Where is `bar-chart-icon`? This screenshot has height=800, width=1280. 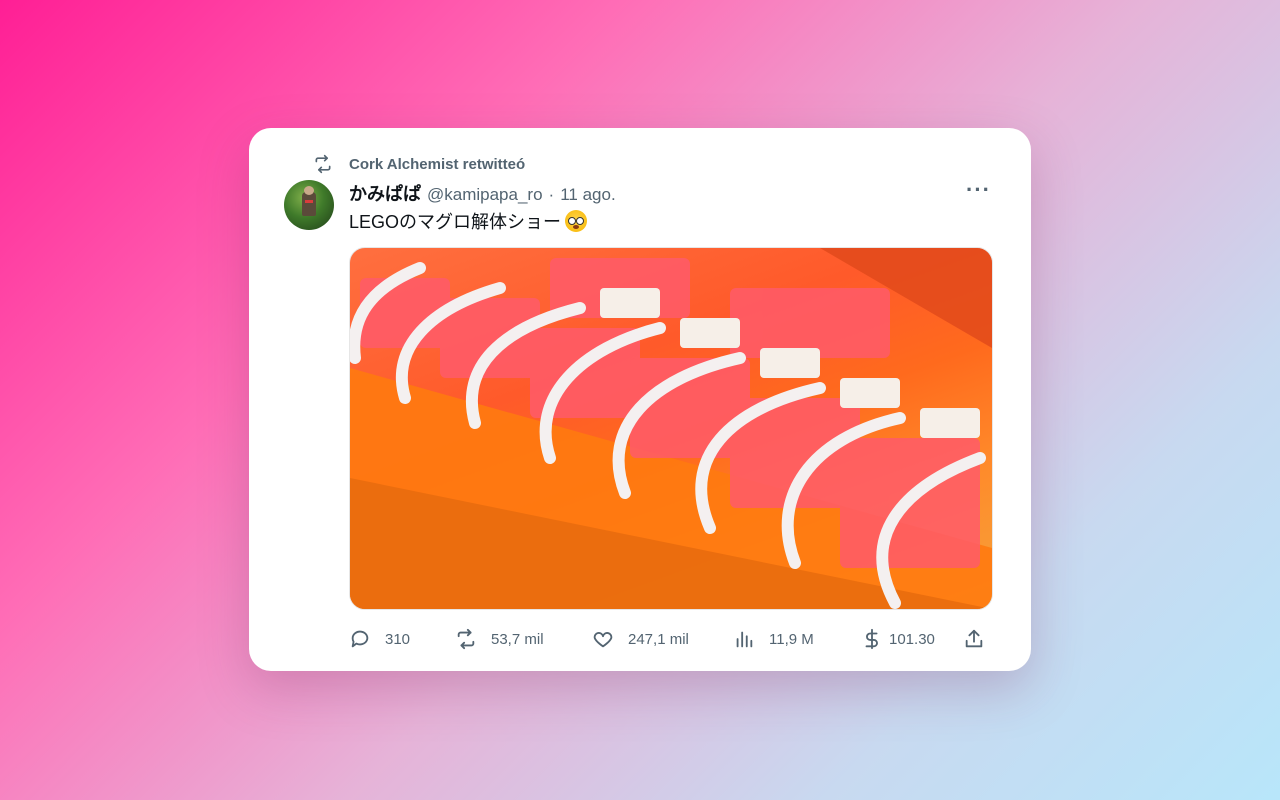
bar-chart-icon is located at coordinates (744, 639).